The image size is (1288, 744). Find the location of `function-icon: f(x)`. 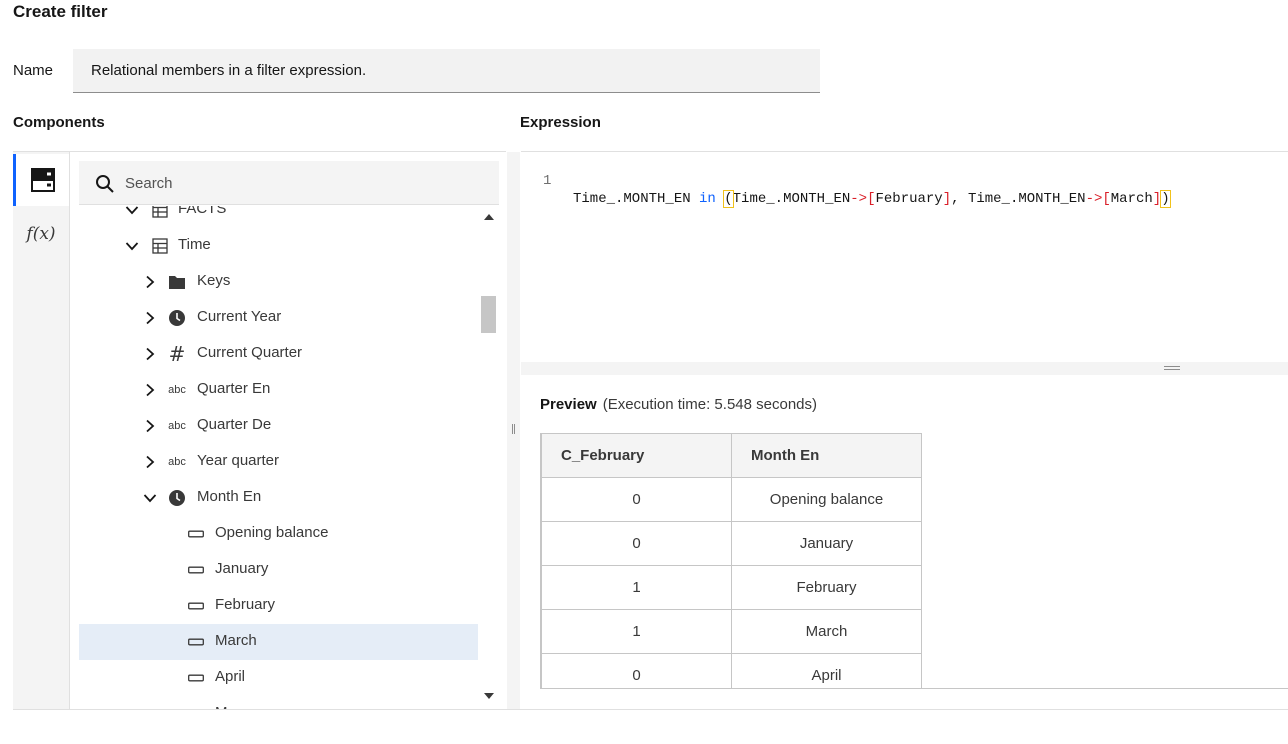

function-icon: f(x) is located at coordinates (41, 234).